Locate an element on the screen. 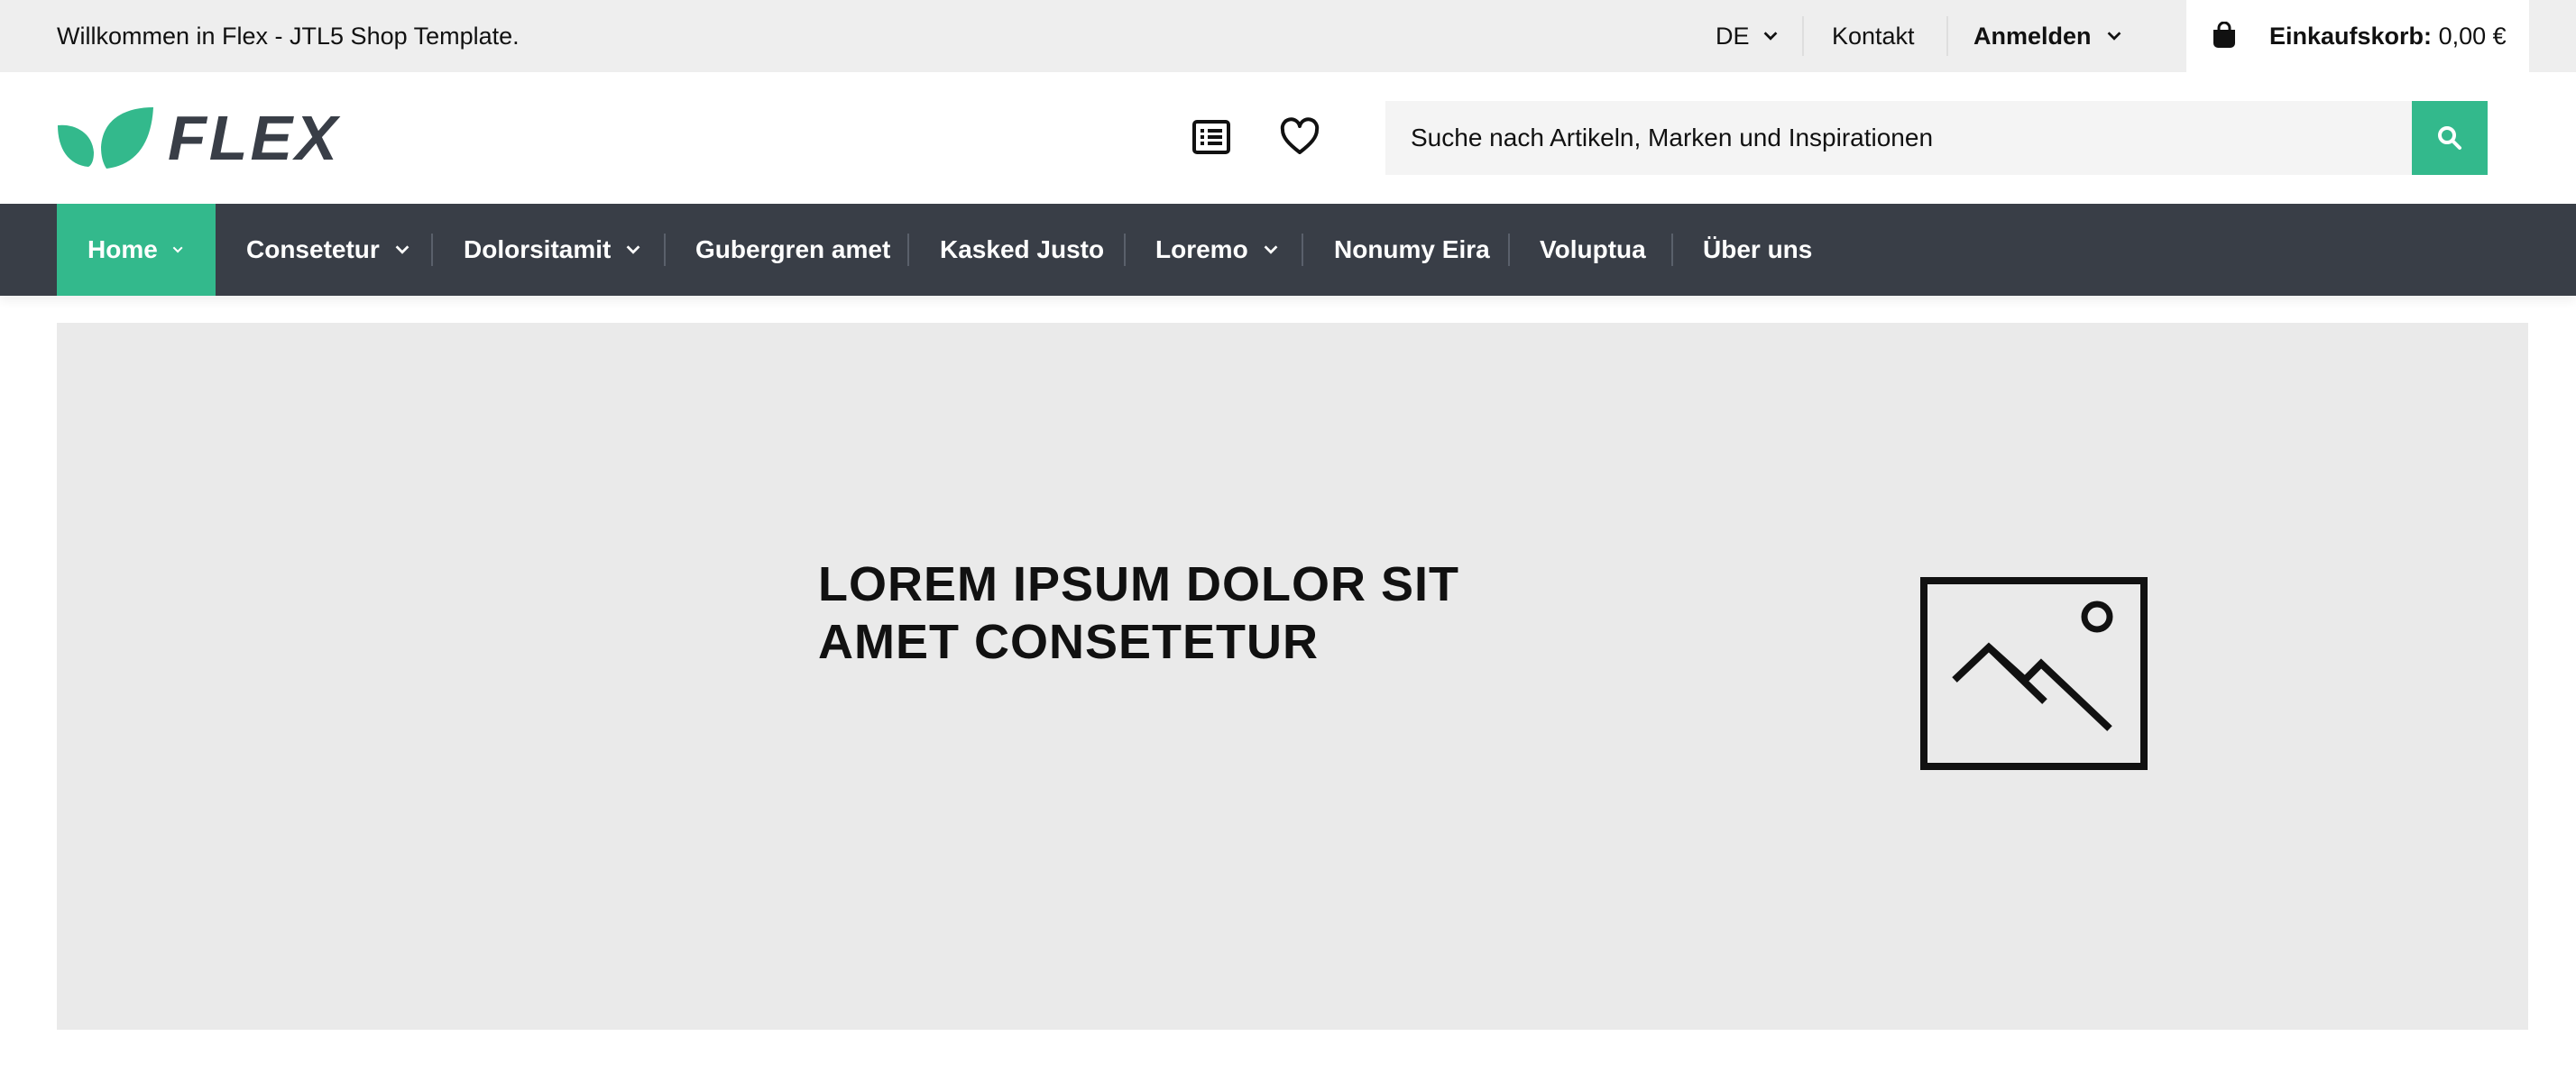  welcome-message: Willkommen in Flex - JTL5 Shop Template. is located at coordinates (288, 36).